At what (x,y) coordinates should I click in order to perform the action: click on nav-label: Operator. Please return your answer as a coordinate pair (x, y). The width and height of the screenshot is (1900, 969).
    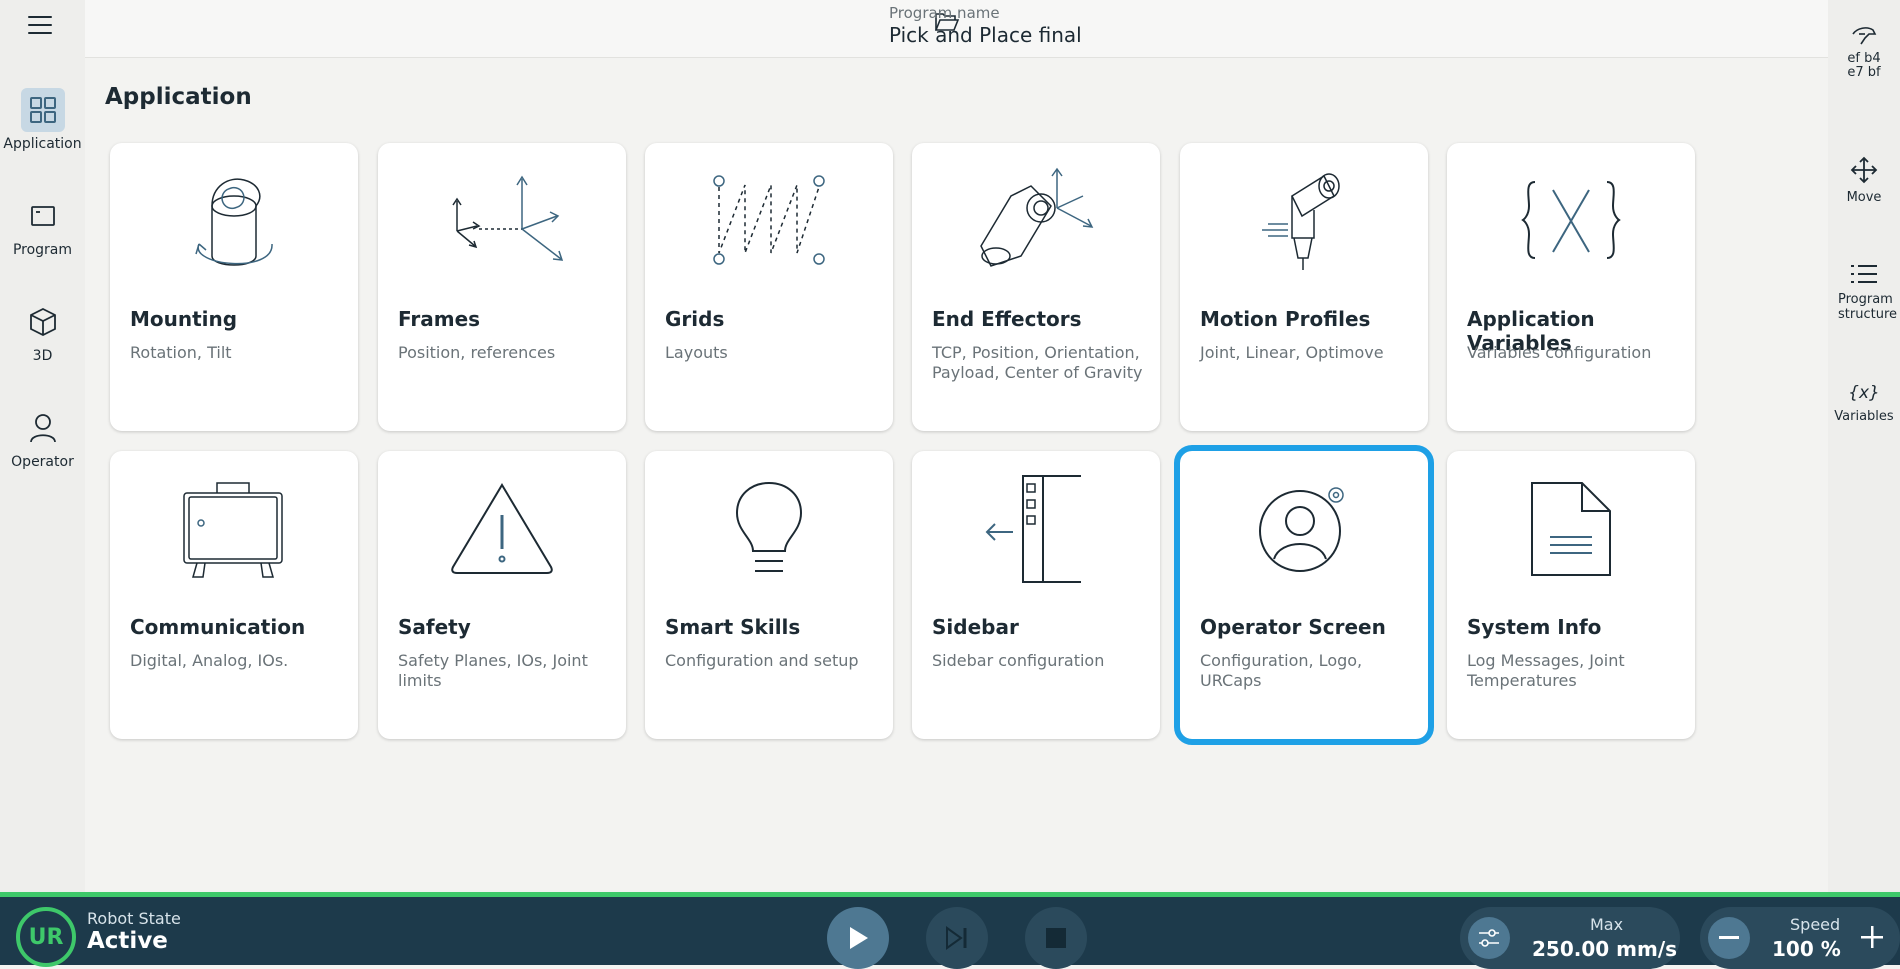
    Looking at the image, I should click on (42, 462).